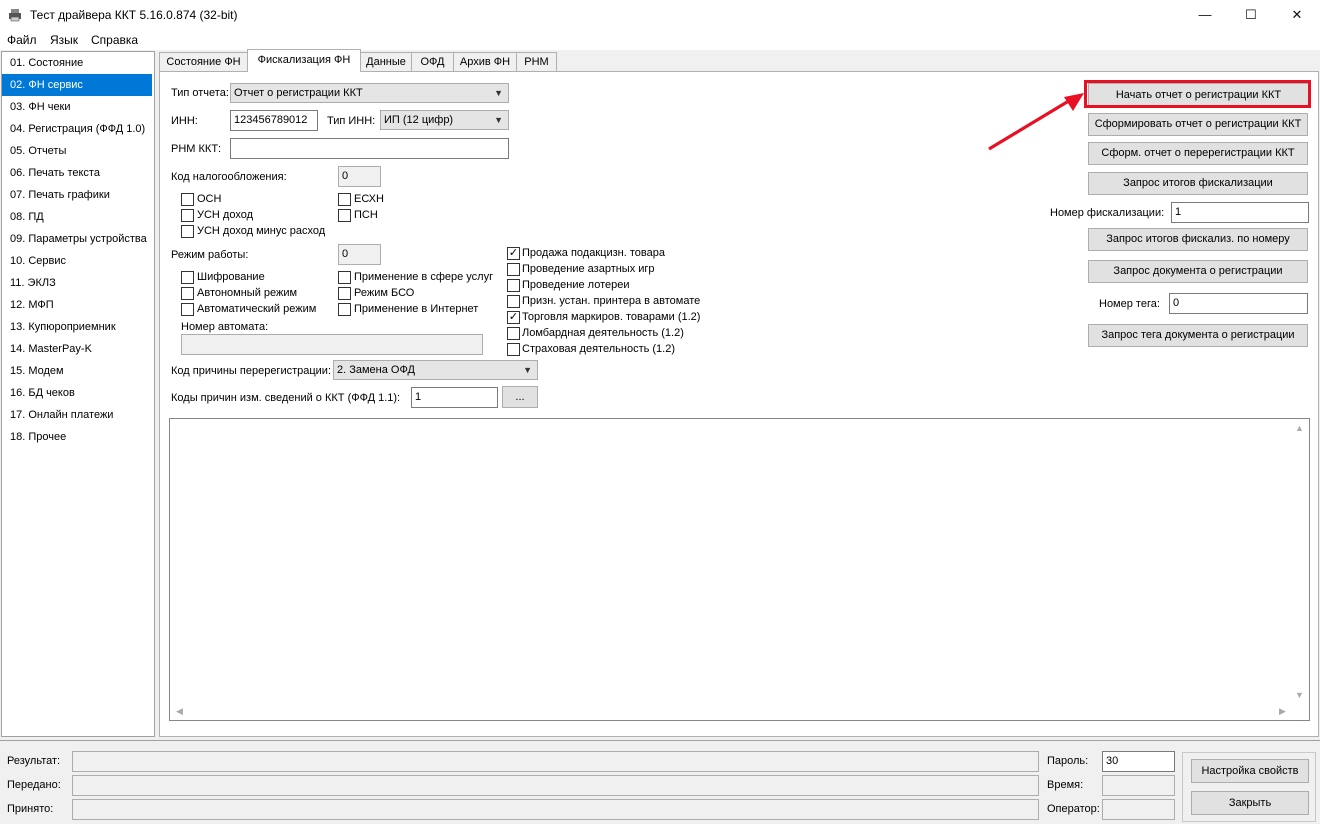 This screenshot has width=1320, height=824. Describe the element at coordinates (34, 761) in the screenshot. I see `result-label: Результат:` at that location.